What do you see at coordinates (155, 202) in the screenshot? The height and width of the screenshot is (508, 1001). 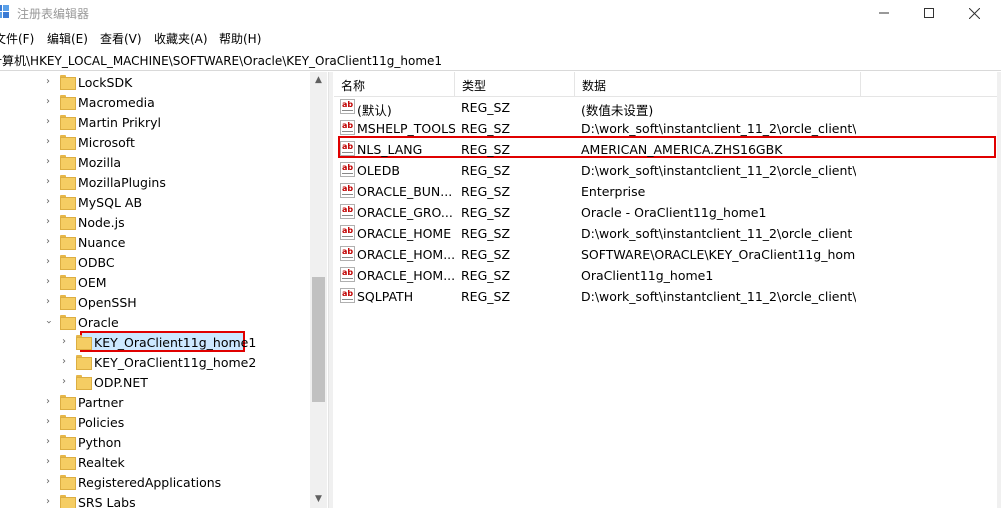 I see `tree-item-mysql-ab: › MySQL AB` at bounding box center [155, 202].